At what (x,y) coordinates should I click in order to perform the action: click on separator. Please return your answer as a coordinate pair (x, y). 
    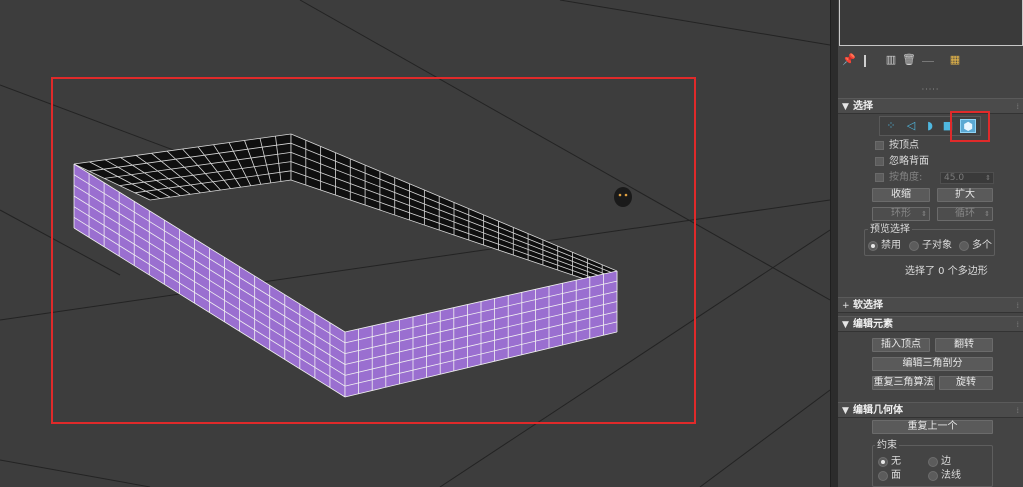
    Looking at the image, I should click on (928, 61).